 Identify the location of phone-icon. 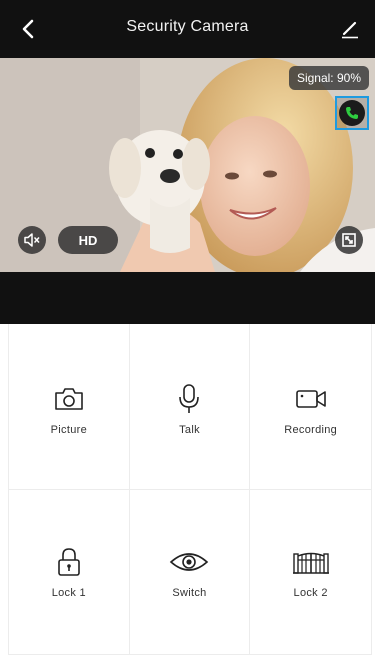
(352, 113).